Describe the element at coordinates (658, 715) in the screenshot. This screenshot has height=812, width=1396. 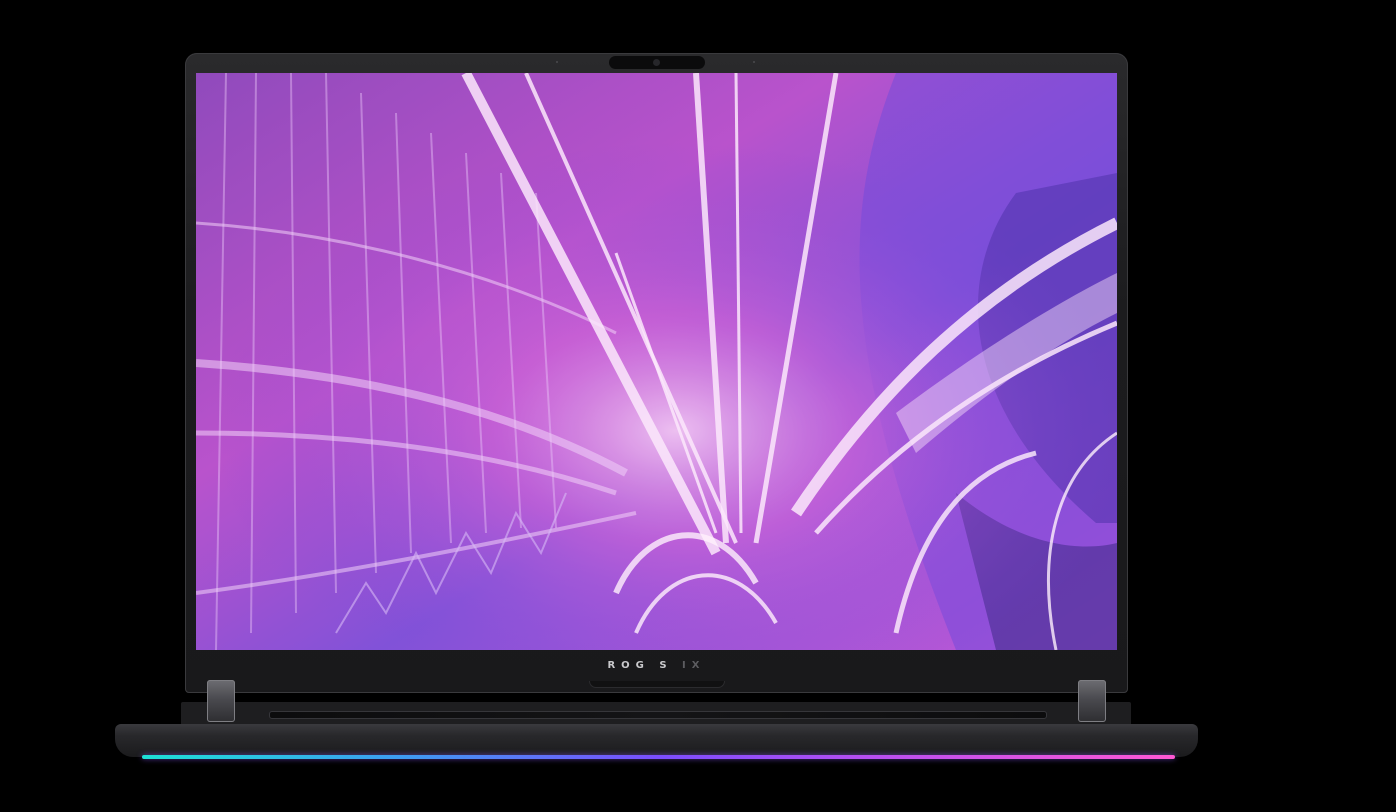
I see `cooling-vent` at that location.